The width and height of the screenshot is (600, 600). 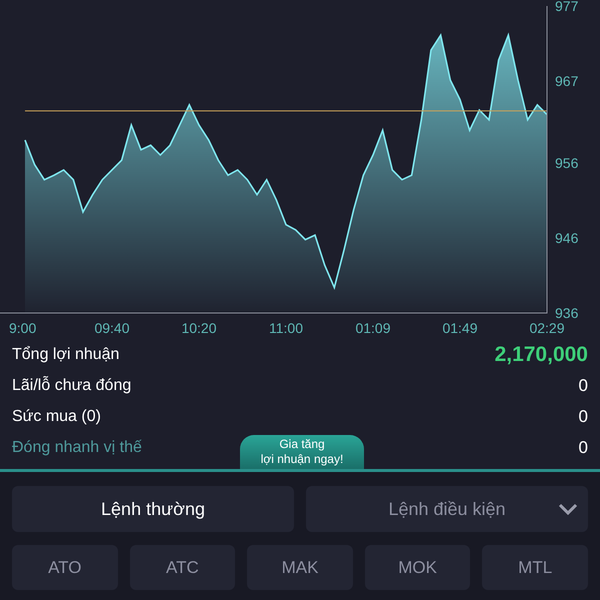 I want to click on x-axis-label: 11:00, so click(x=286, y=328).